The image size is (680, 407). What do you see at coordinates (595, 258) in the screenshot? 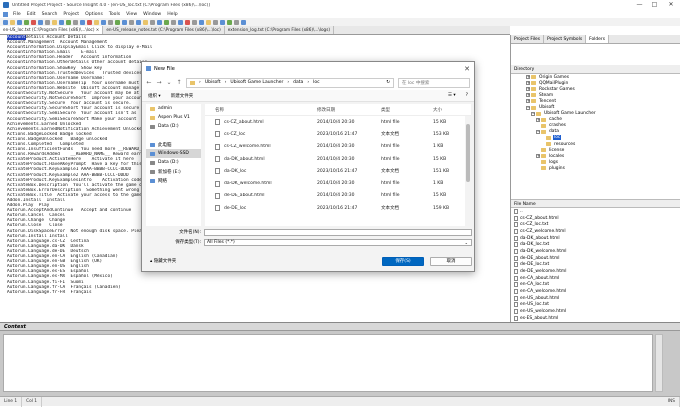
I see `file-list-item: de-DE_about.html` at bounding box center [595, 258].